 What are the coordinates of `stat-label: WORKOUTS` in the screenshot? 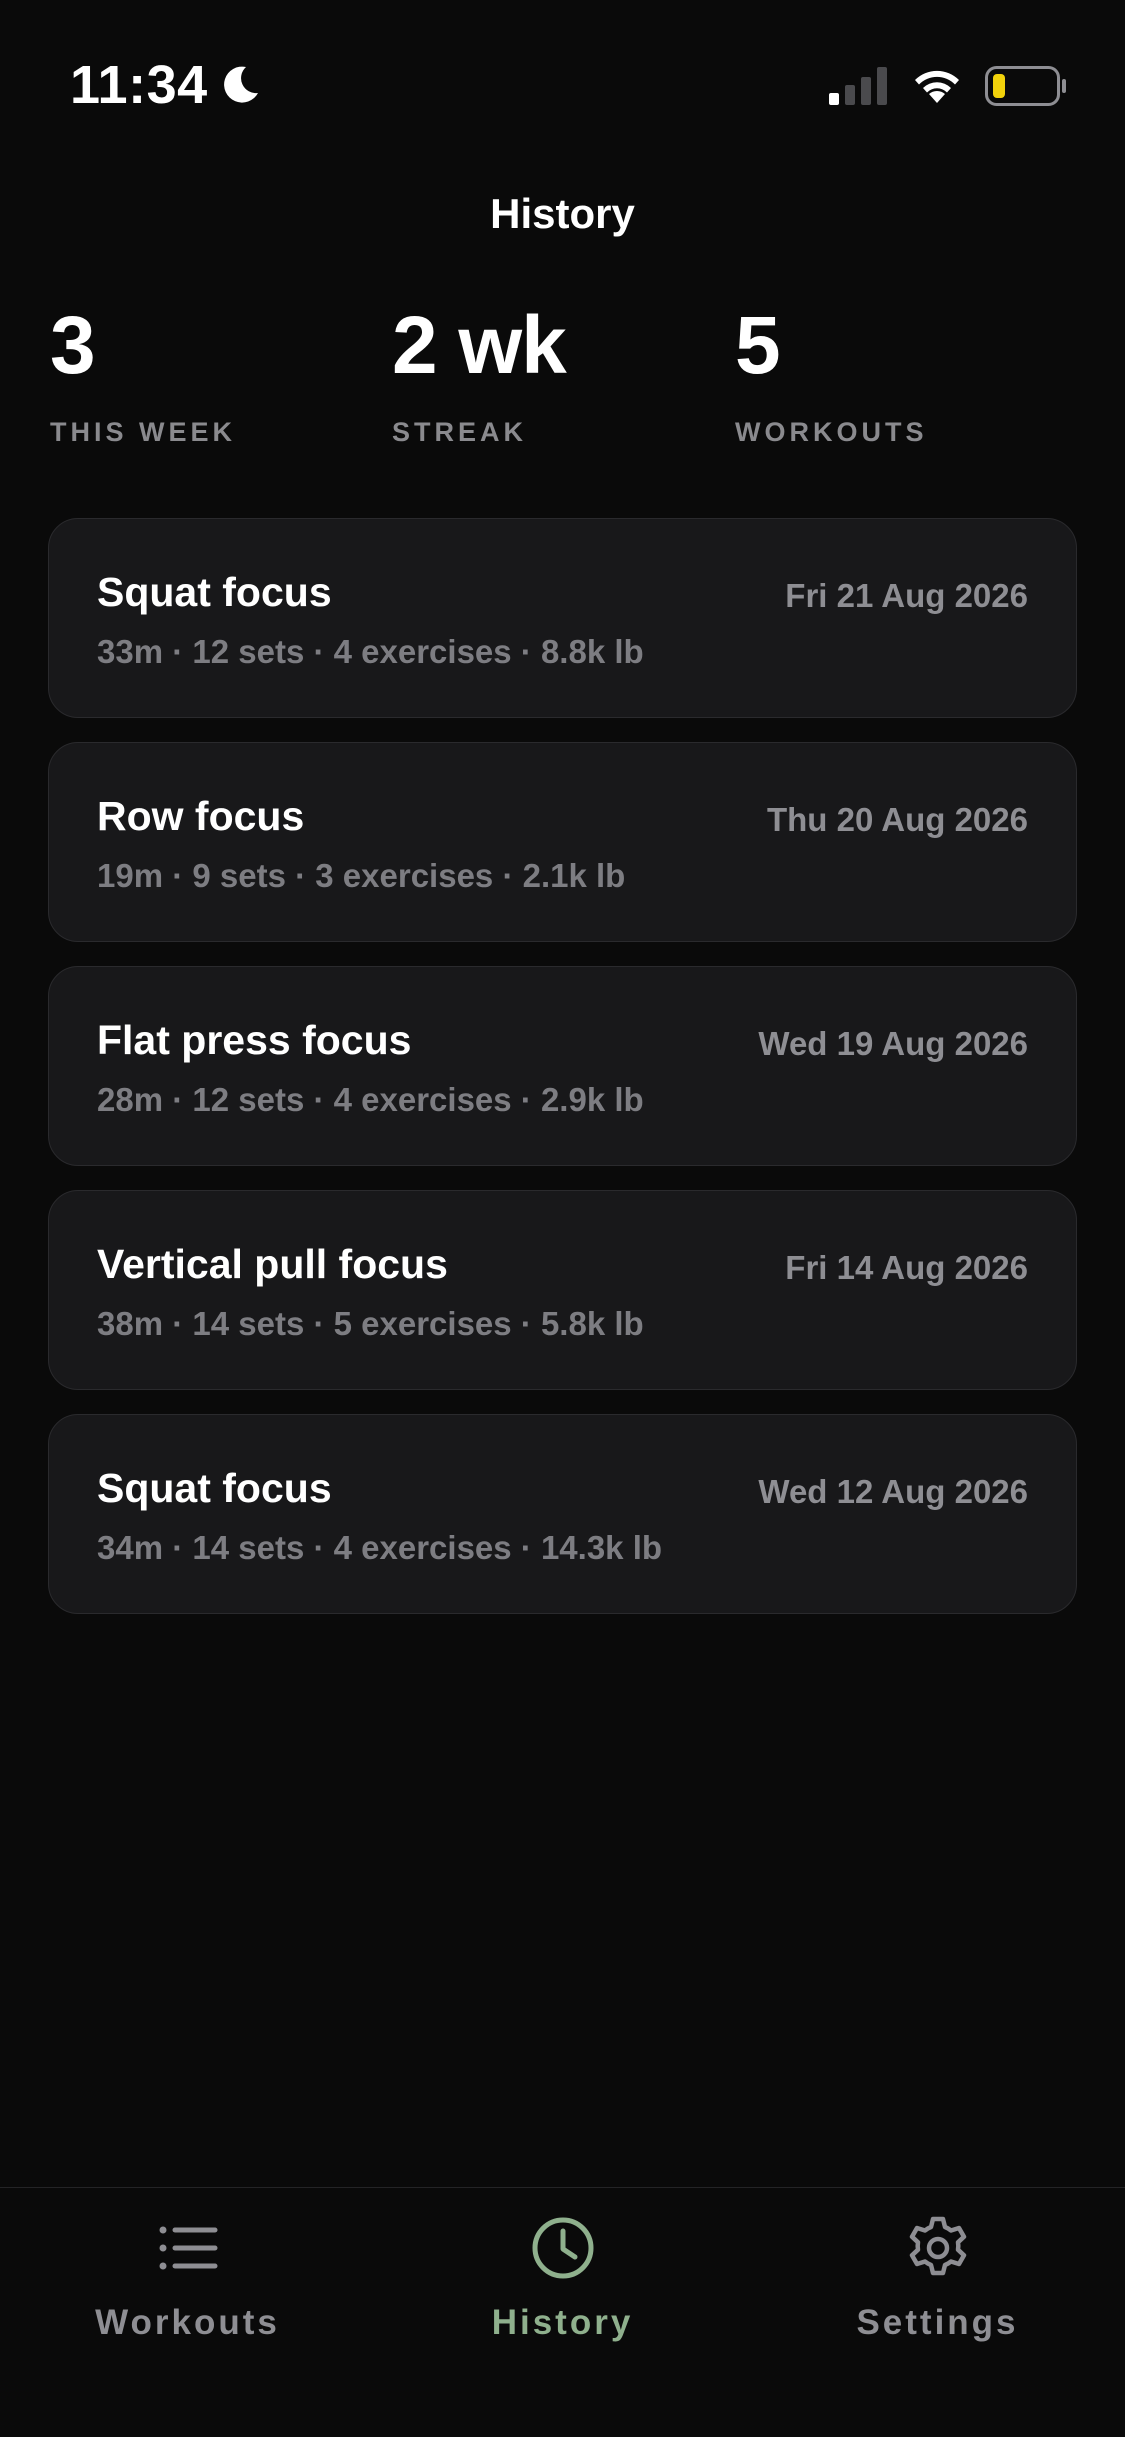 It's located at (831, 432).